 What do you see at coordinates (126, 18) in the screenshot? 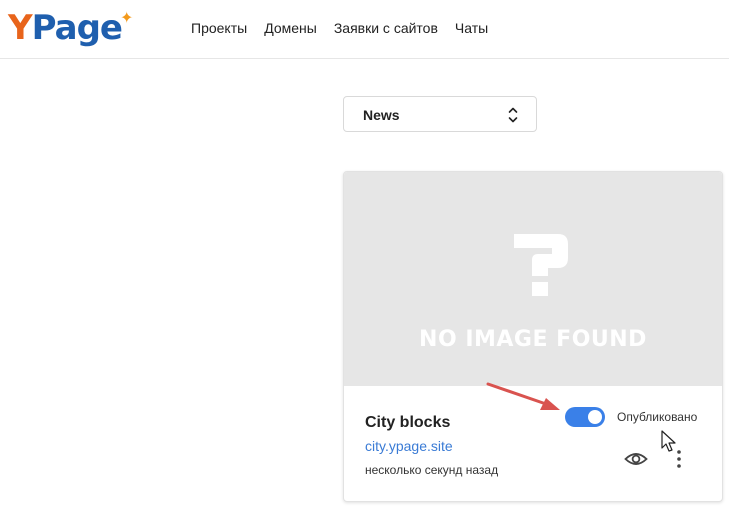
I see `logo-star-icon: ✦` at bounding box center [126, 18].